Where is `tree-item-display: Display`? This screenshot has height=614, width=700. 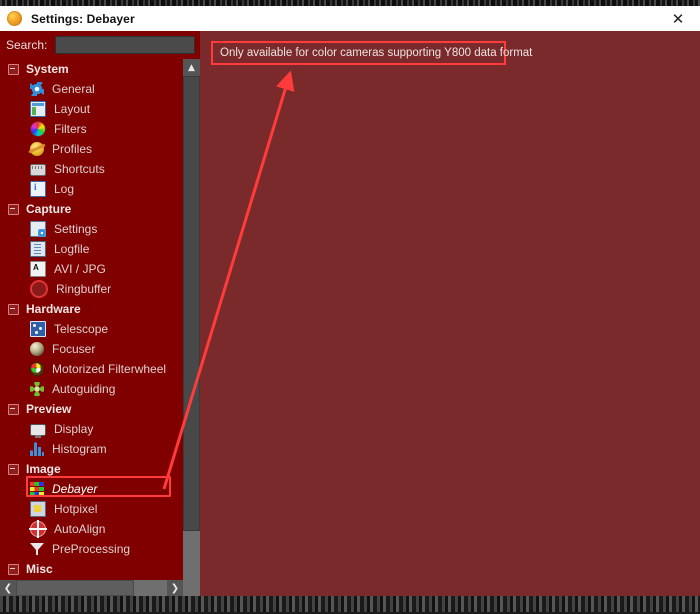 tree-item-display: Display is located at coordinates (91, 429).